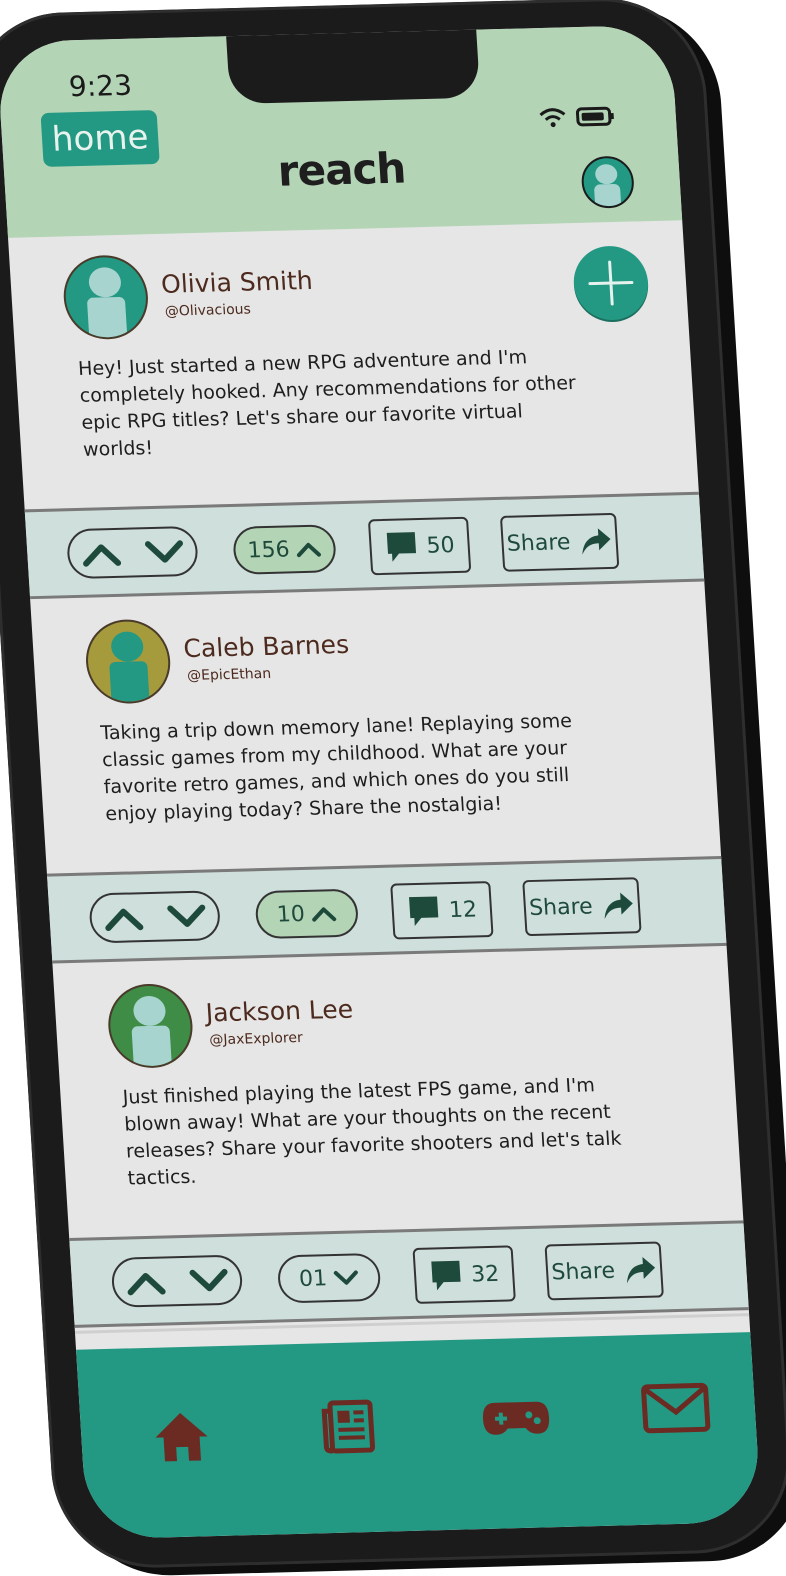 The height and width of the screenshot is (1576, 786). I want to click on post-author-name: Caleb Barnes, so click(266, 646).